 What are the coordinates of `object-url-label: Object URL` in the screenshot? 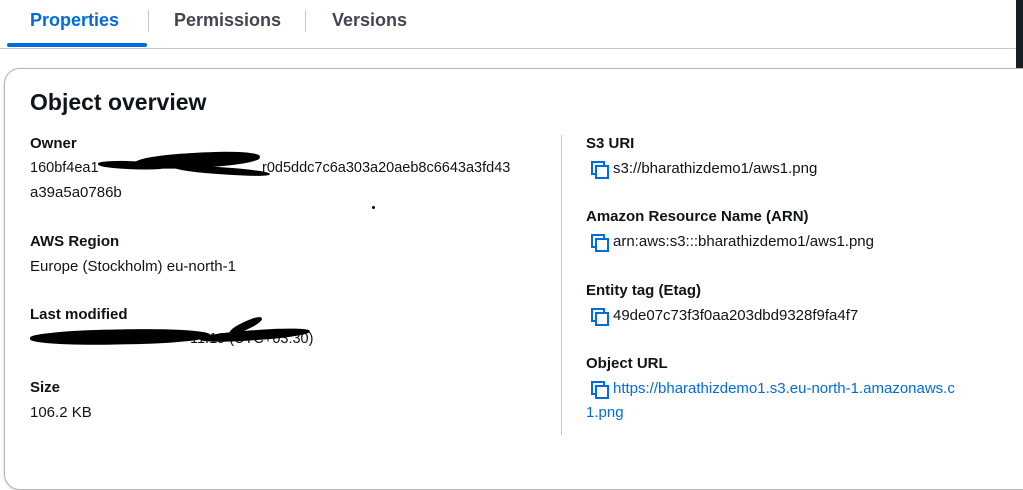 It's located at (627, 363).